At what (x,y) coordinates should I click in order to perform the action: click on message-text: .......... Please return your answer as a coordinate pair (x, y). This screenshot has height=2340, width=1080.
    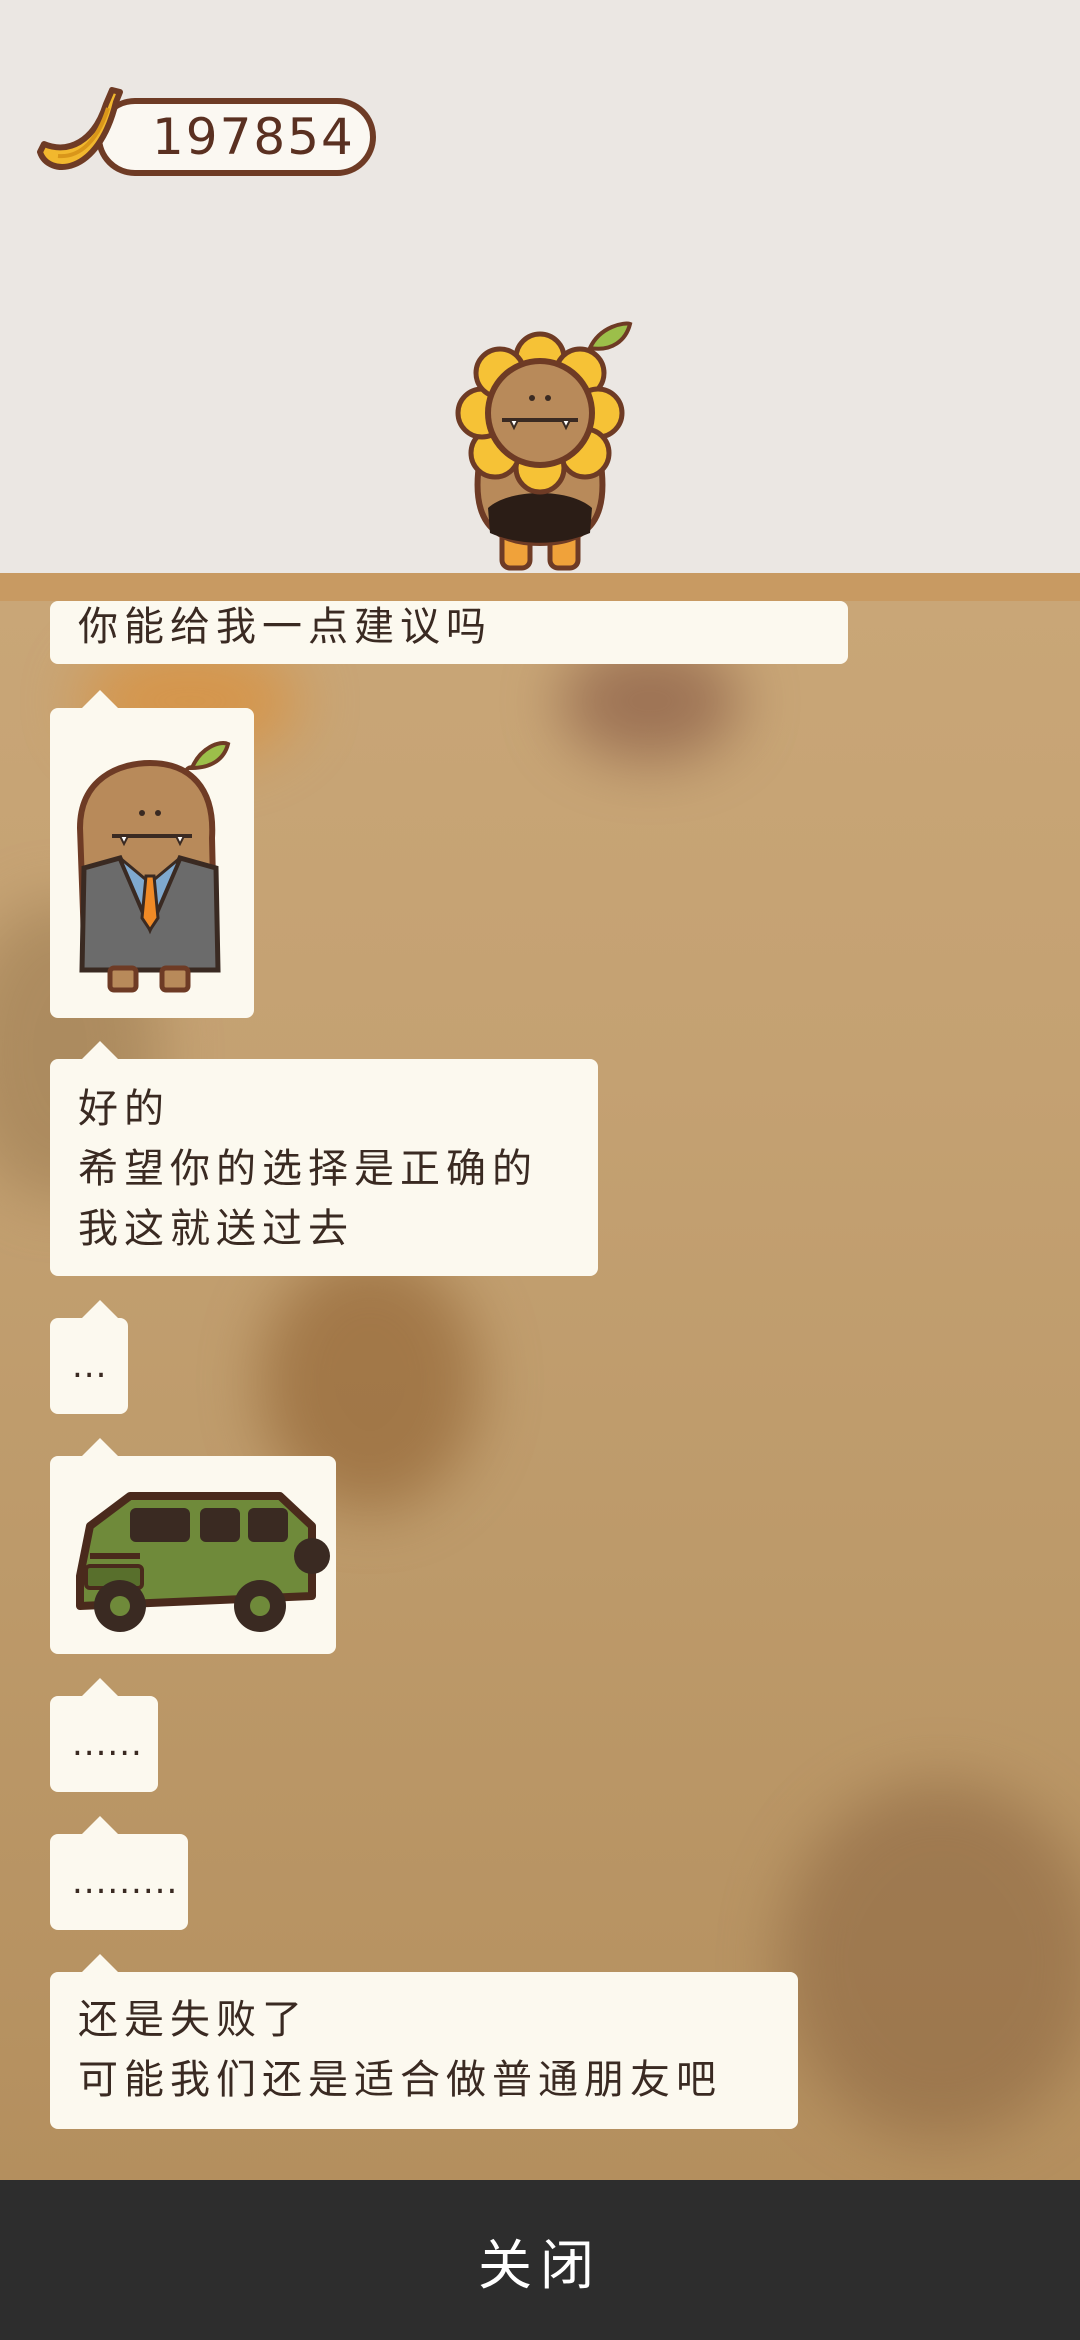
    Looking at the image, I should click on (125, 1882).